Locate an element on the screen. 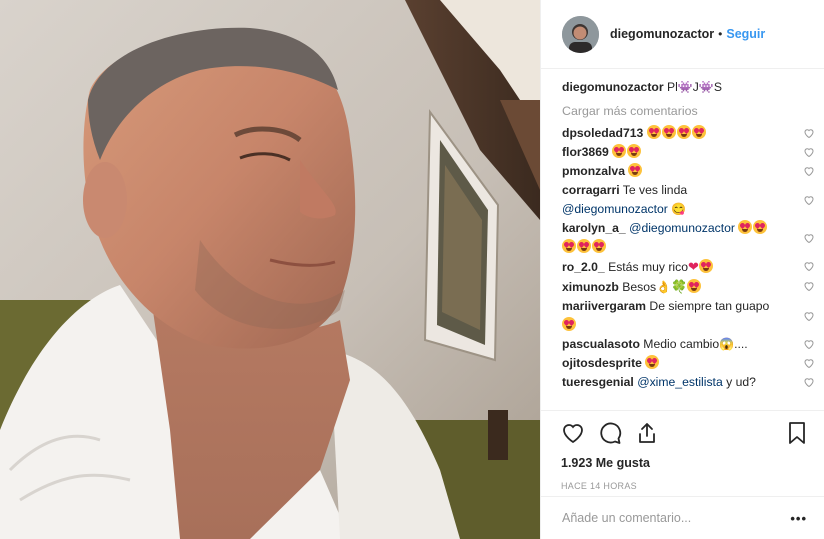 The image size is (824, 539). caption: diegomunozactor Pl👾J👾S is located at coordinates (691, 87).